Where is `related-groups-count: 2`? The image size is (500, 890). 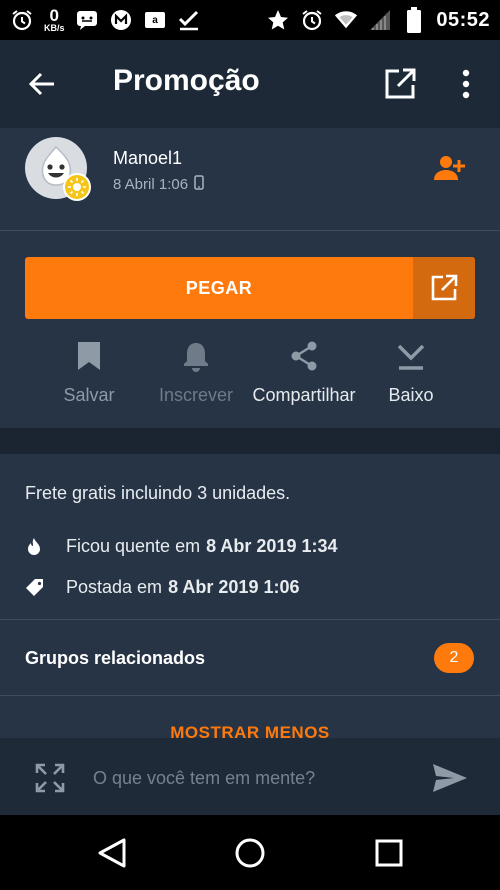 related-groups-count: 2 is located at coordinates (454, 658).